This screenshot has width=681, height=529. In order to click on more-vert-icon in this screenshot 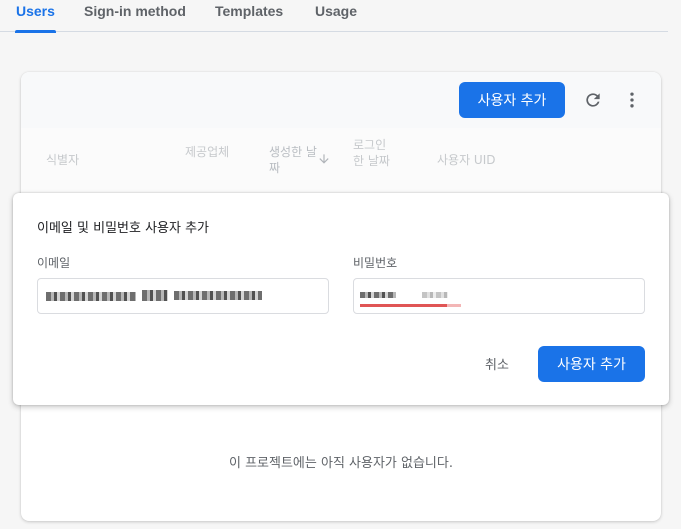, I will do `click(632, 100)`.